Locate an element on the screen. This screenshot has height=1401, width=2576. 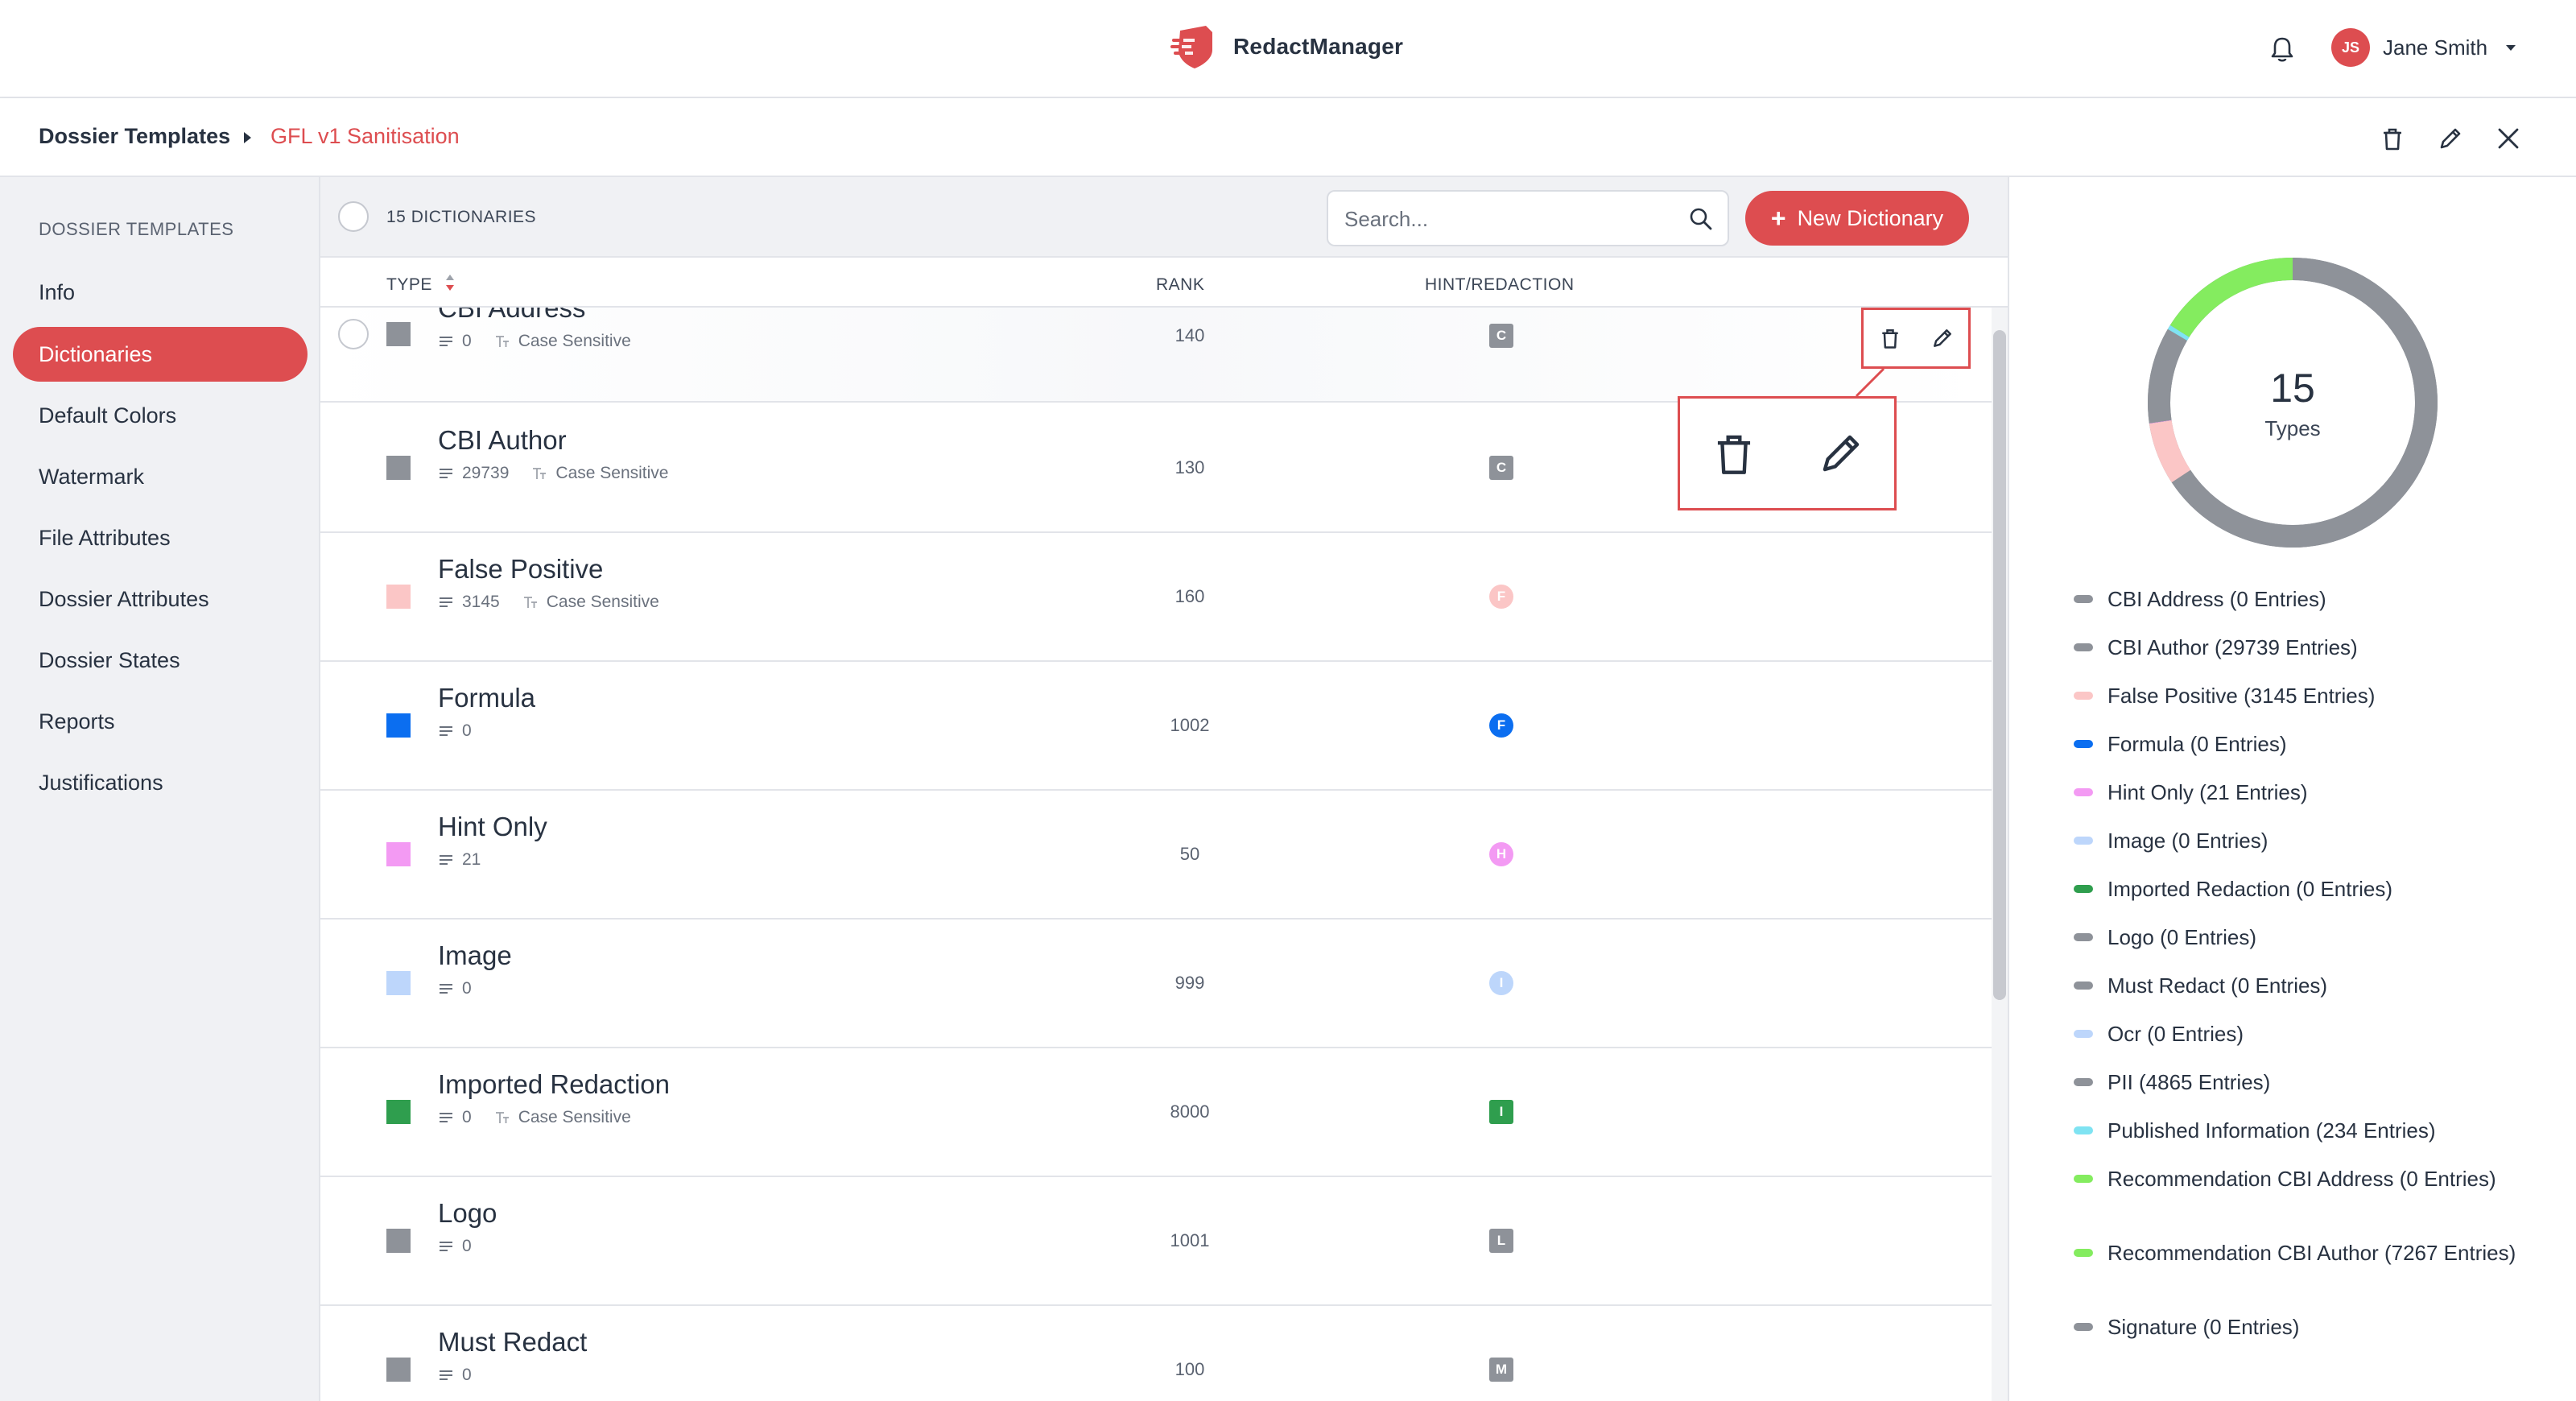
rank-value: 1001 is located at coordinates (1190, 1240).